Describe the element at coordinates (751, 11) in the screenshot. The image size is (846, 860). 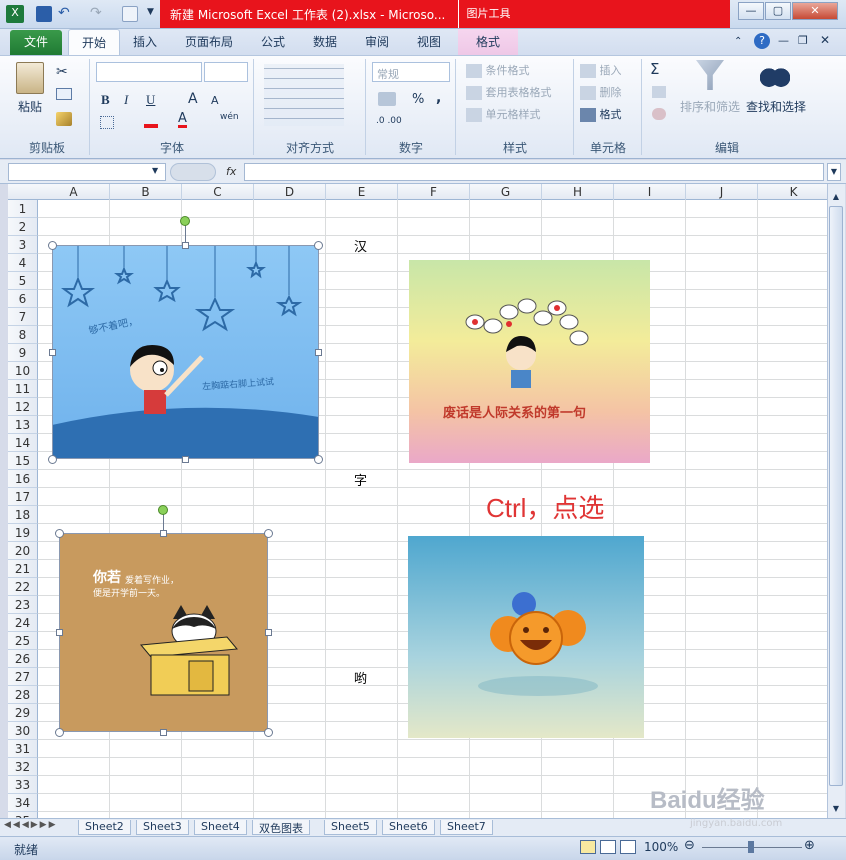
I see `minimize-icon: —` at that location.